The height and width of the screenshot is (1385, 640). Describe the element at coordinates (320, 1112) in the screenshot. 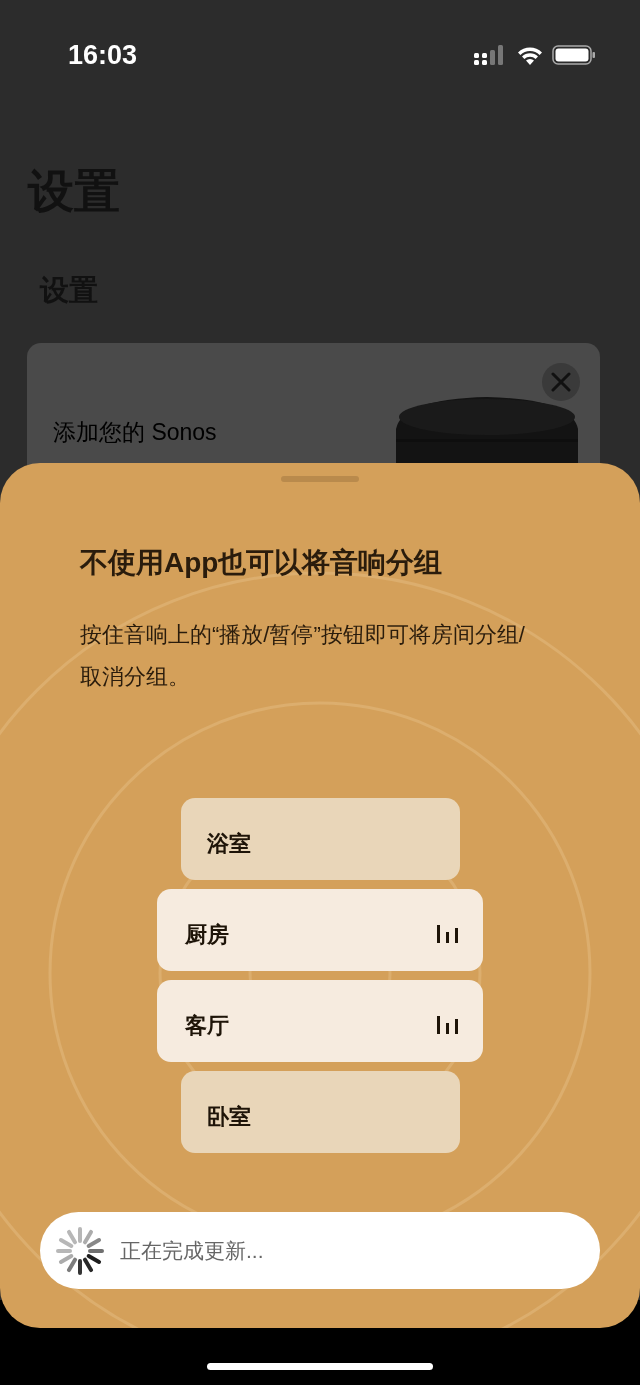

I see `room-tile: 卧室` at that location.